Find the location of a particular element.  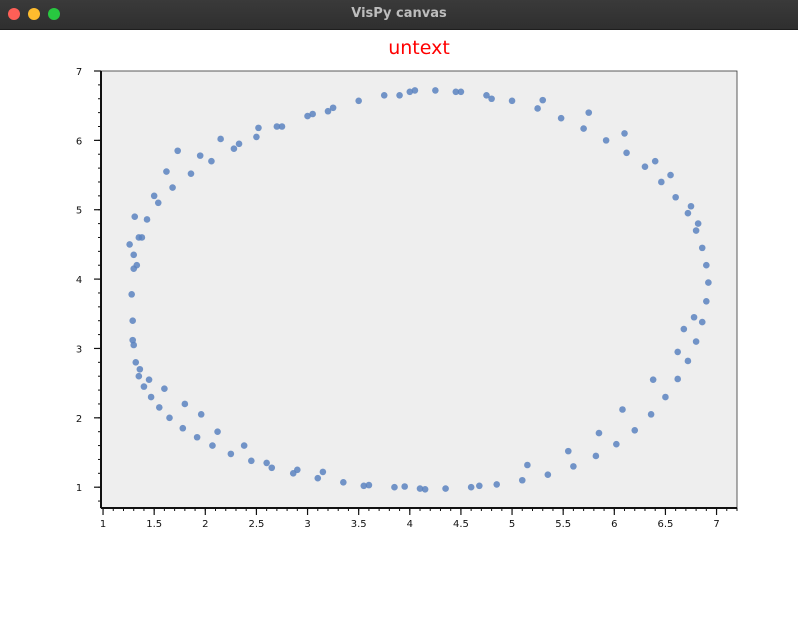

x-tick-label: 4.5 is located at coordinates (461, 524).